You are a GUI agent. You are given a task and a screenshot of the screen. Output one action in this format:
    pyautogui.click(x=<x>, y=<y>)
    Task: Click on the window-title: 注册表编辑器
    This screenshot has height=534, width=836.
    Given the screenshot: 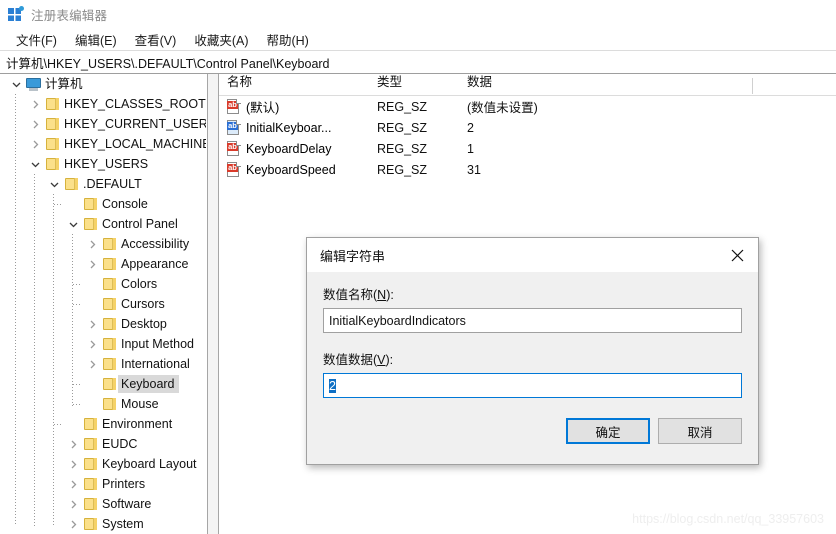 What is the action you would take?
    pyautogui.click(x=69, y=15)
    